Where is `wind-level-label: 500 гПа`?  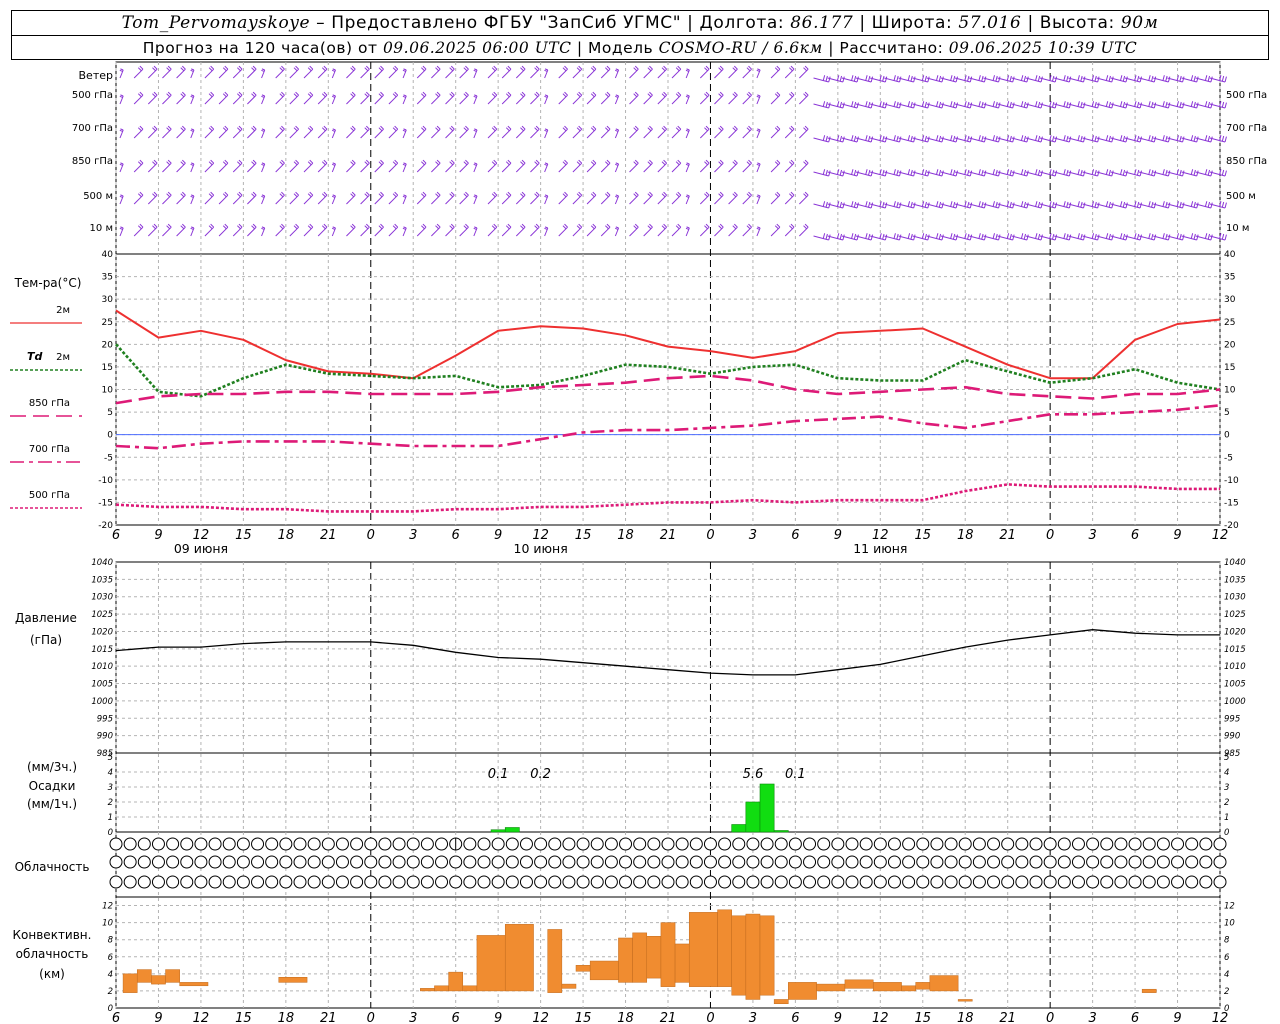
wind-level-label: 500 гПа is located at coordinates (1246, 95).